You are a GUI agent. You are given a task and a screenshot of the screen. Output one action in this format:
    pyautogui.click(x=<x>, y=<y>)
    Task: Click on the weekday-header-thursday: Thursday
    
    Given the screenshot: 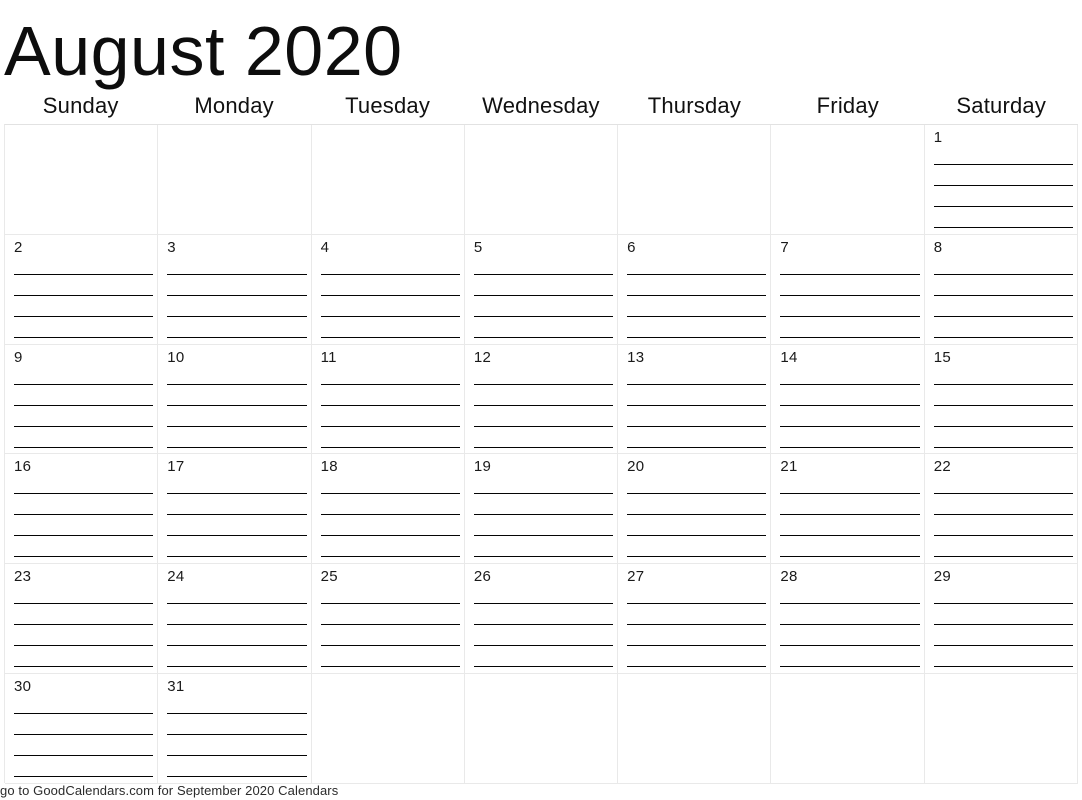 What is the action you would take?
    pyautogui.click(x=694, y=105)
    